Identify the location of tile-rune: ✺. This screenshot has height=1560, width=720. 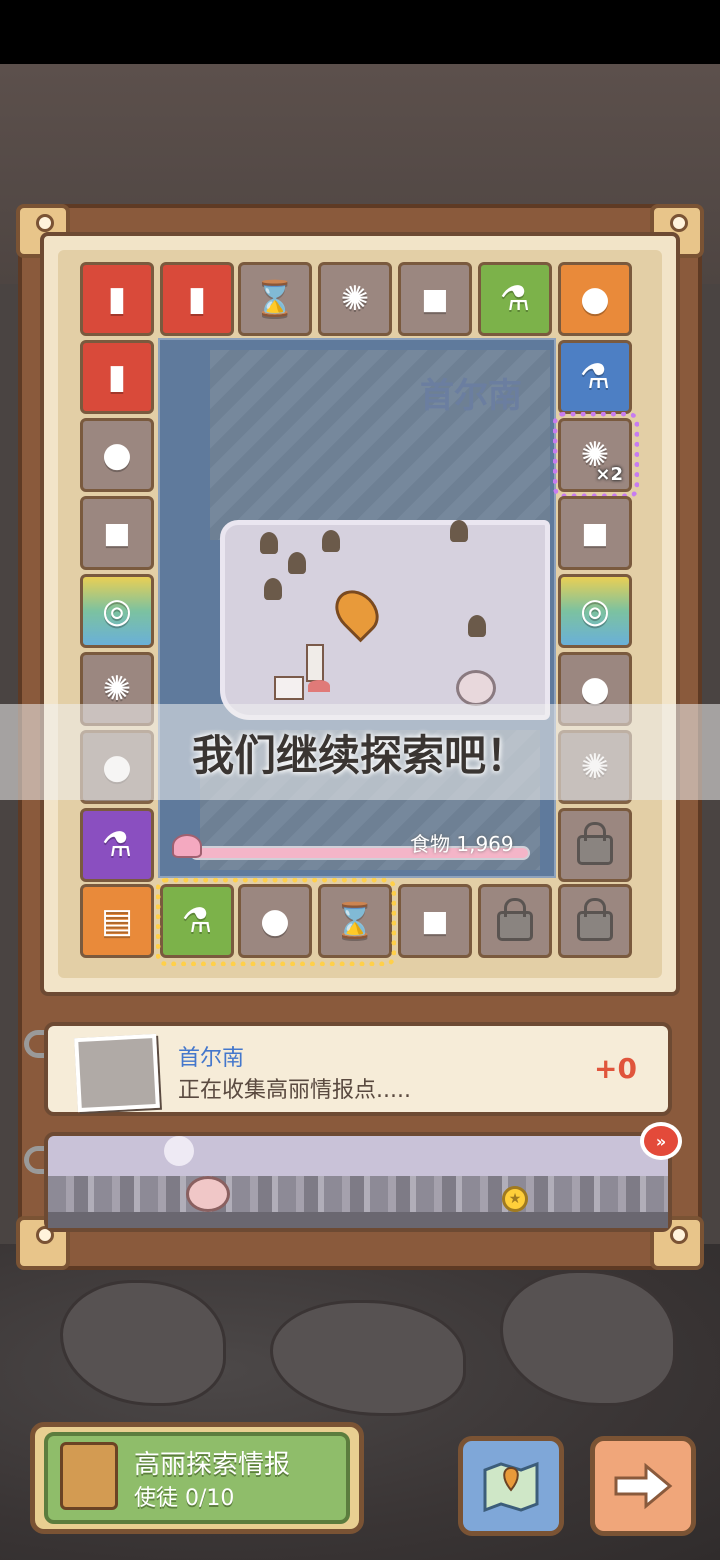
(355, 299).